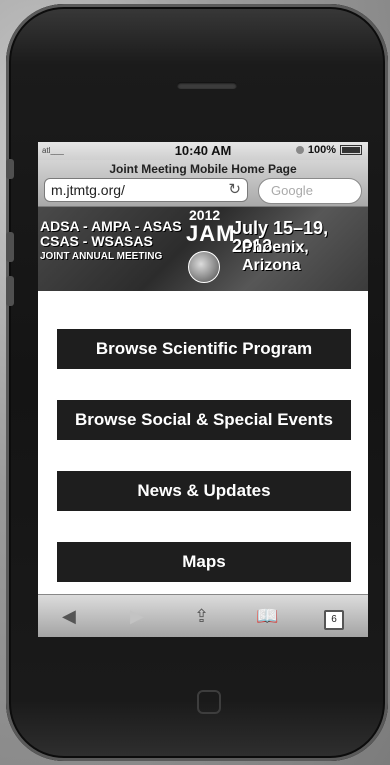  I want to click on tabs-count-icon: 6, so click(334, 620).